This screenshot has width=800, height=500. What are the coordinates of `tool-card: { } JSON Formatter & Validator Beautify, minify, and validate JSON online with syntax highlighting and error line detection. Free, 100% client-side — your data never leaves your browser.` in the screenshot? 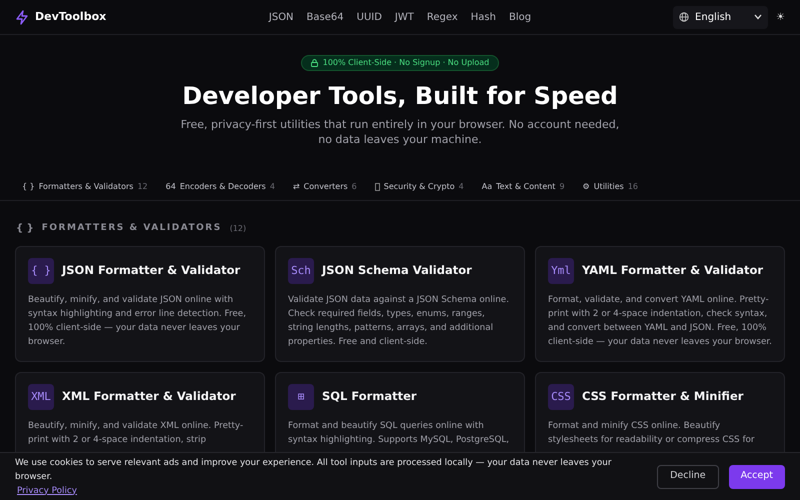 It's located at (140, 304).